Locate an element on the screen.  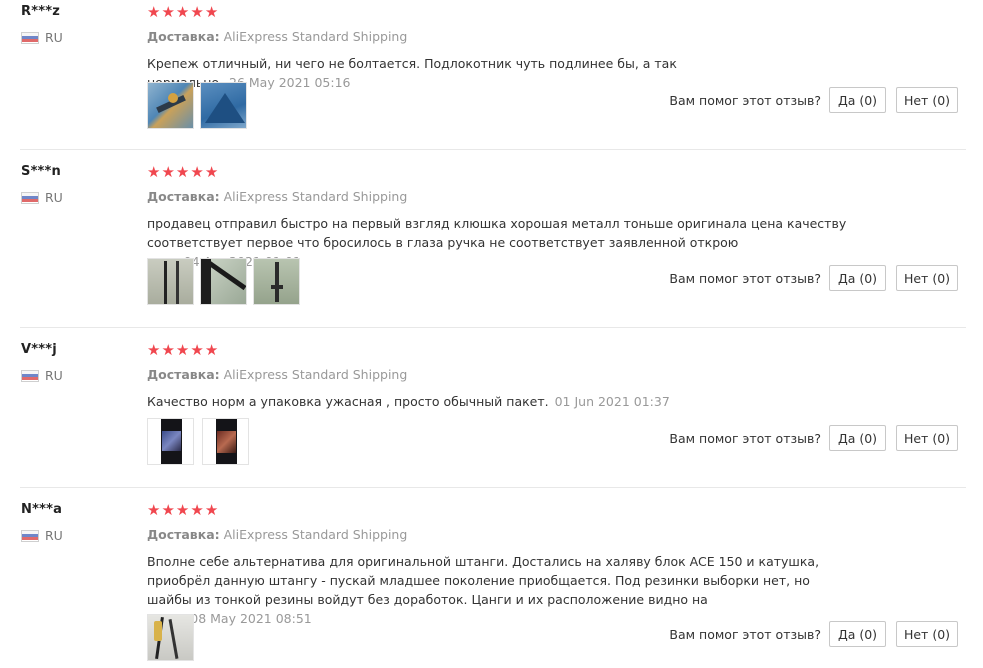
review-date: 08 May 2021 08:51 is located at coordinates (251, 618).